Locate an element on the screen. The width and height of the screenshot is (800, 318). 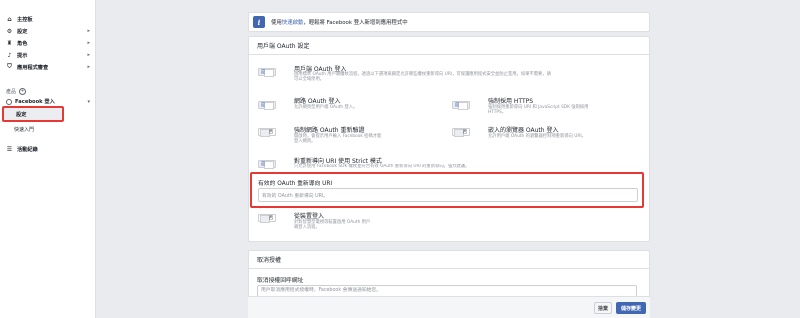
embedded-browser-title: 嵌入的瀏覽器 OAuth 登入 is located at coordinates (523, 130).